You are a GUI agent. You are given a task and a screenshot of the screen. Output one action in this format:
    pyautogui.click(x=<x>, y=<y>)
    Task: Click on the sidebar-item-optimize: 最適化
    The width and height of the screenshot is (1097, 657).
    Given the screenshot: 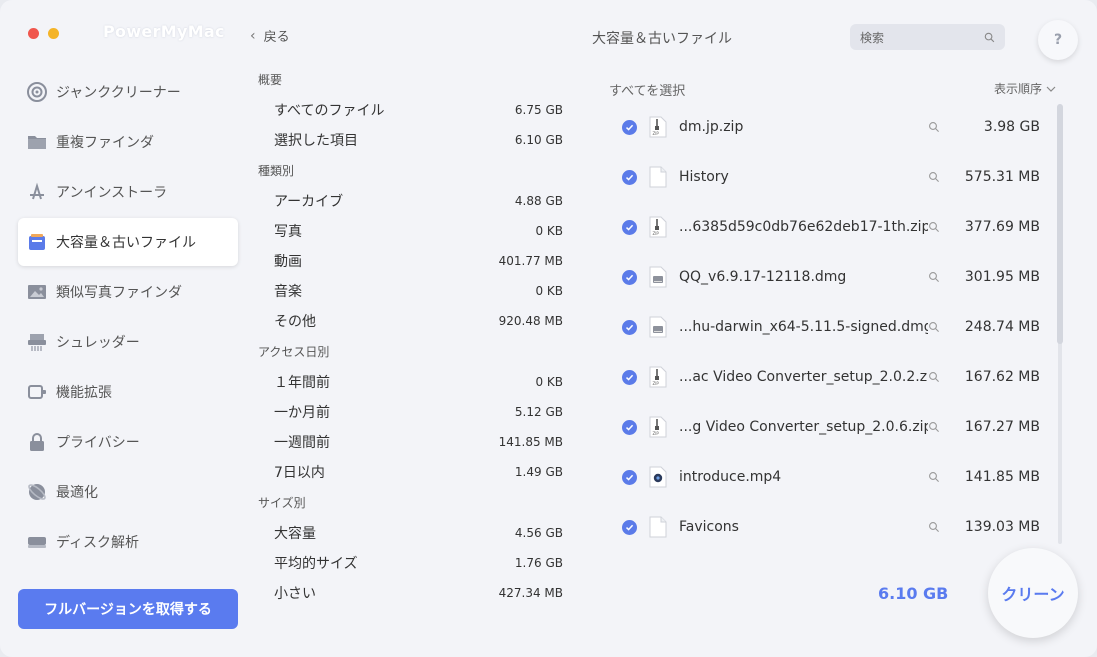 What is the action you would take?
    pyautogui.click(x=128, y=492)
    